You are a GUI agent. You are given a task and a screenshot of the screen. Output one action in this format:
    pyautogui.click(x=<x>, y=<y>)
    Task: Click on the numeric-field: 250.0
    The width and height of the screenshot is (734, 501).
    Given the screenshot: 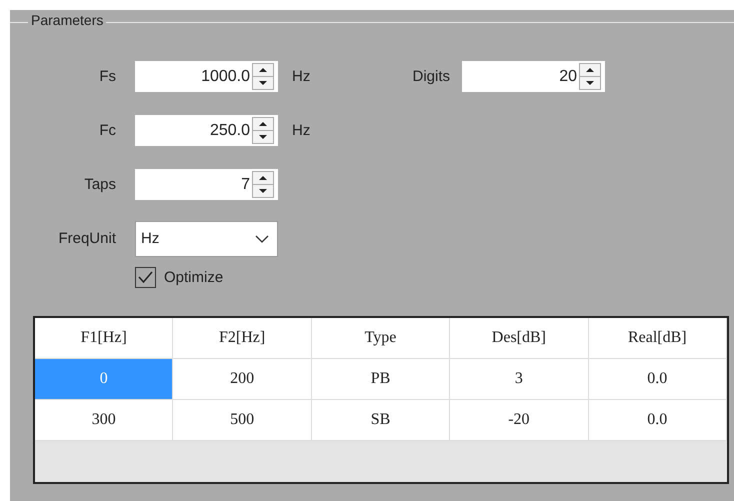 What is the action you would take?
    pyautogui.click(x=206, y=130)
    